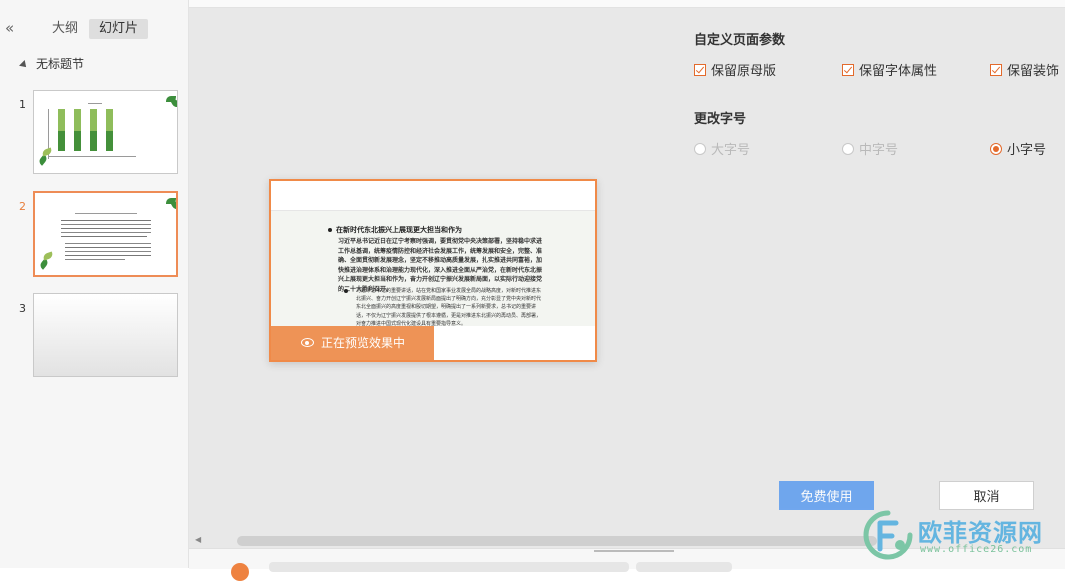  I want to click on slide-number: 2, so click(22, 206).